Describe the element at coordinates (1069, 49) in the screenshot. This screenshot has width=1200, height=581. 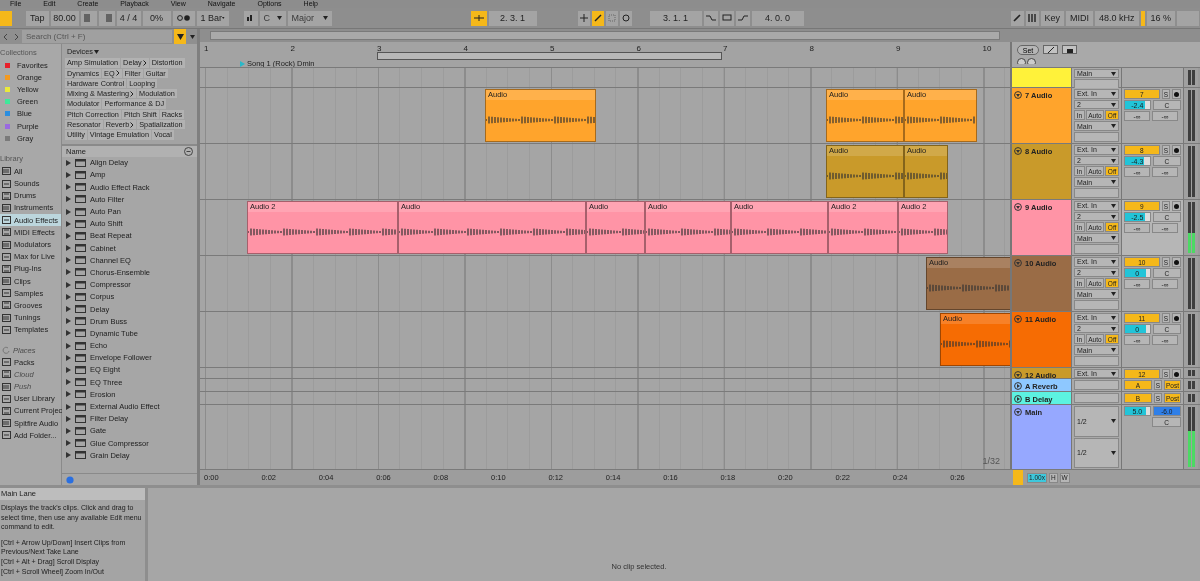
I see `lock-icon` at that location.